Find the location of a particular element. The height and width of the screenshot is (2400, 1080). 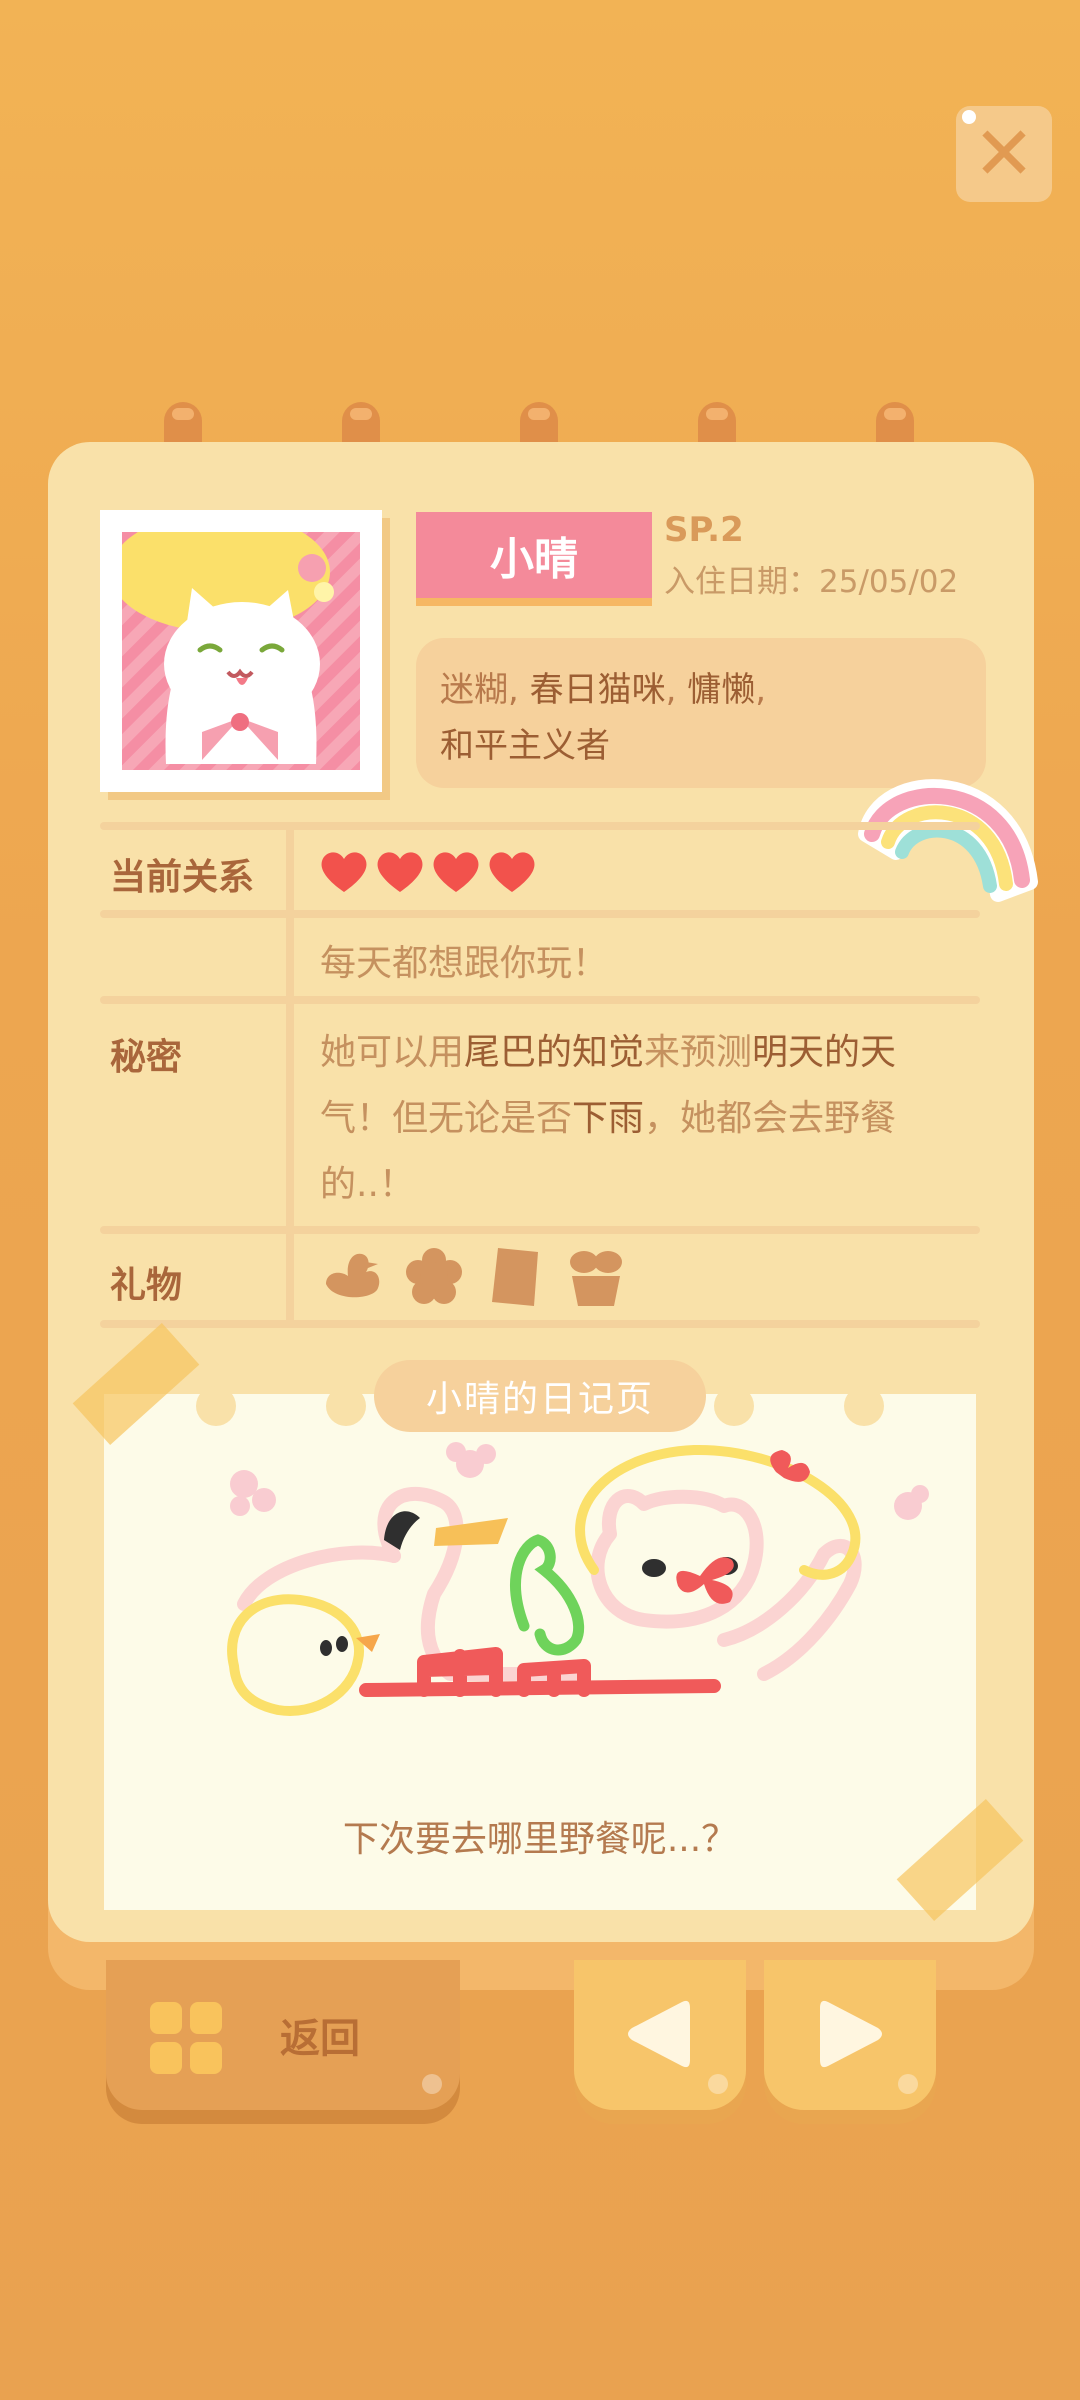

close-icon: ✕ is located at coordinates (1003, 154).